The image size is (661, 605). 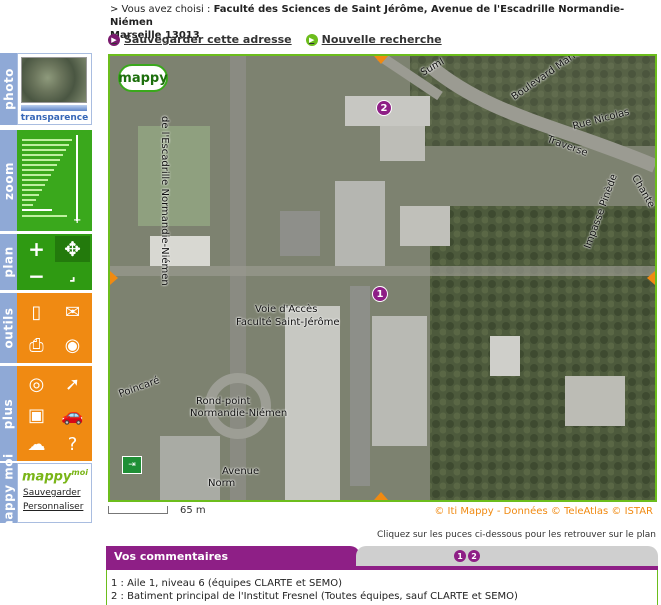 What do you see at coordinates (160, 9) in the screenshot?
I see `header-prefix: > Vous avez choisi :` at bounding box center [160, 9].